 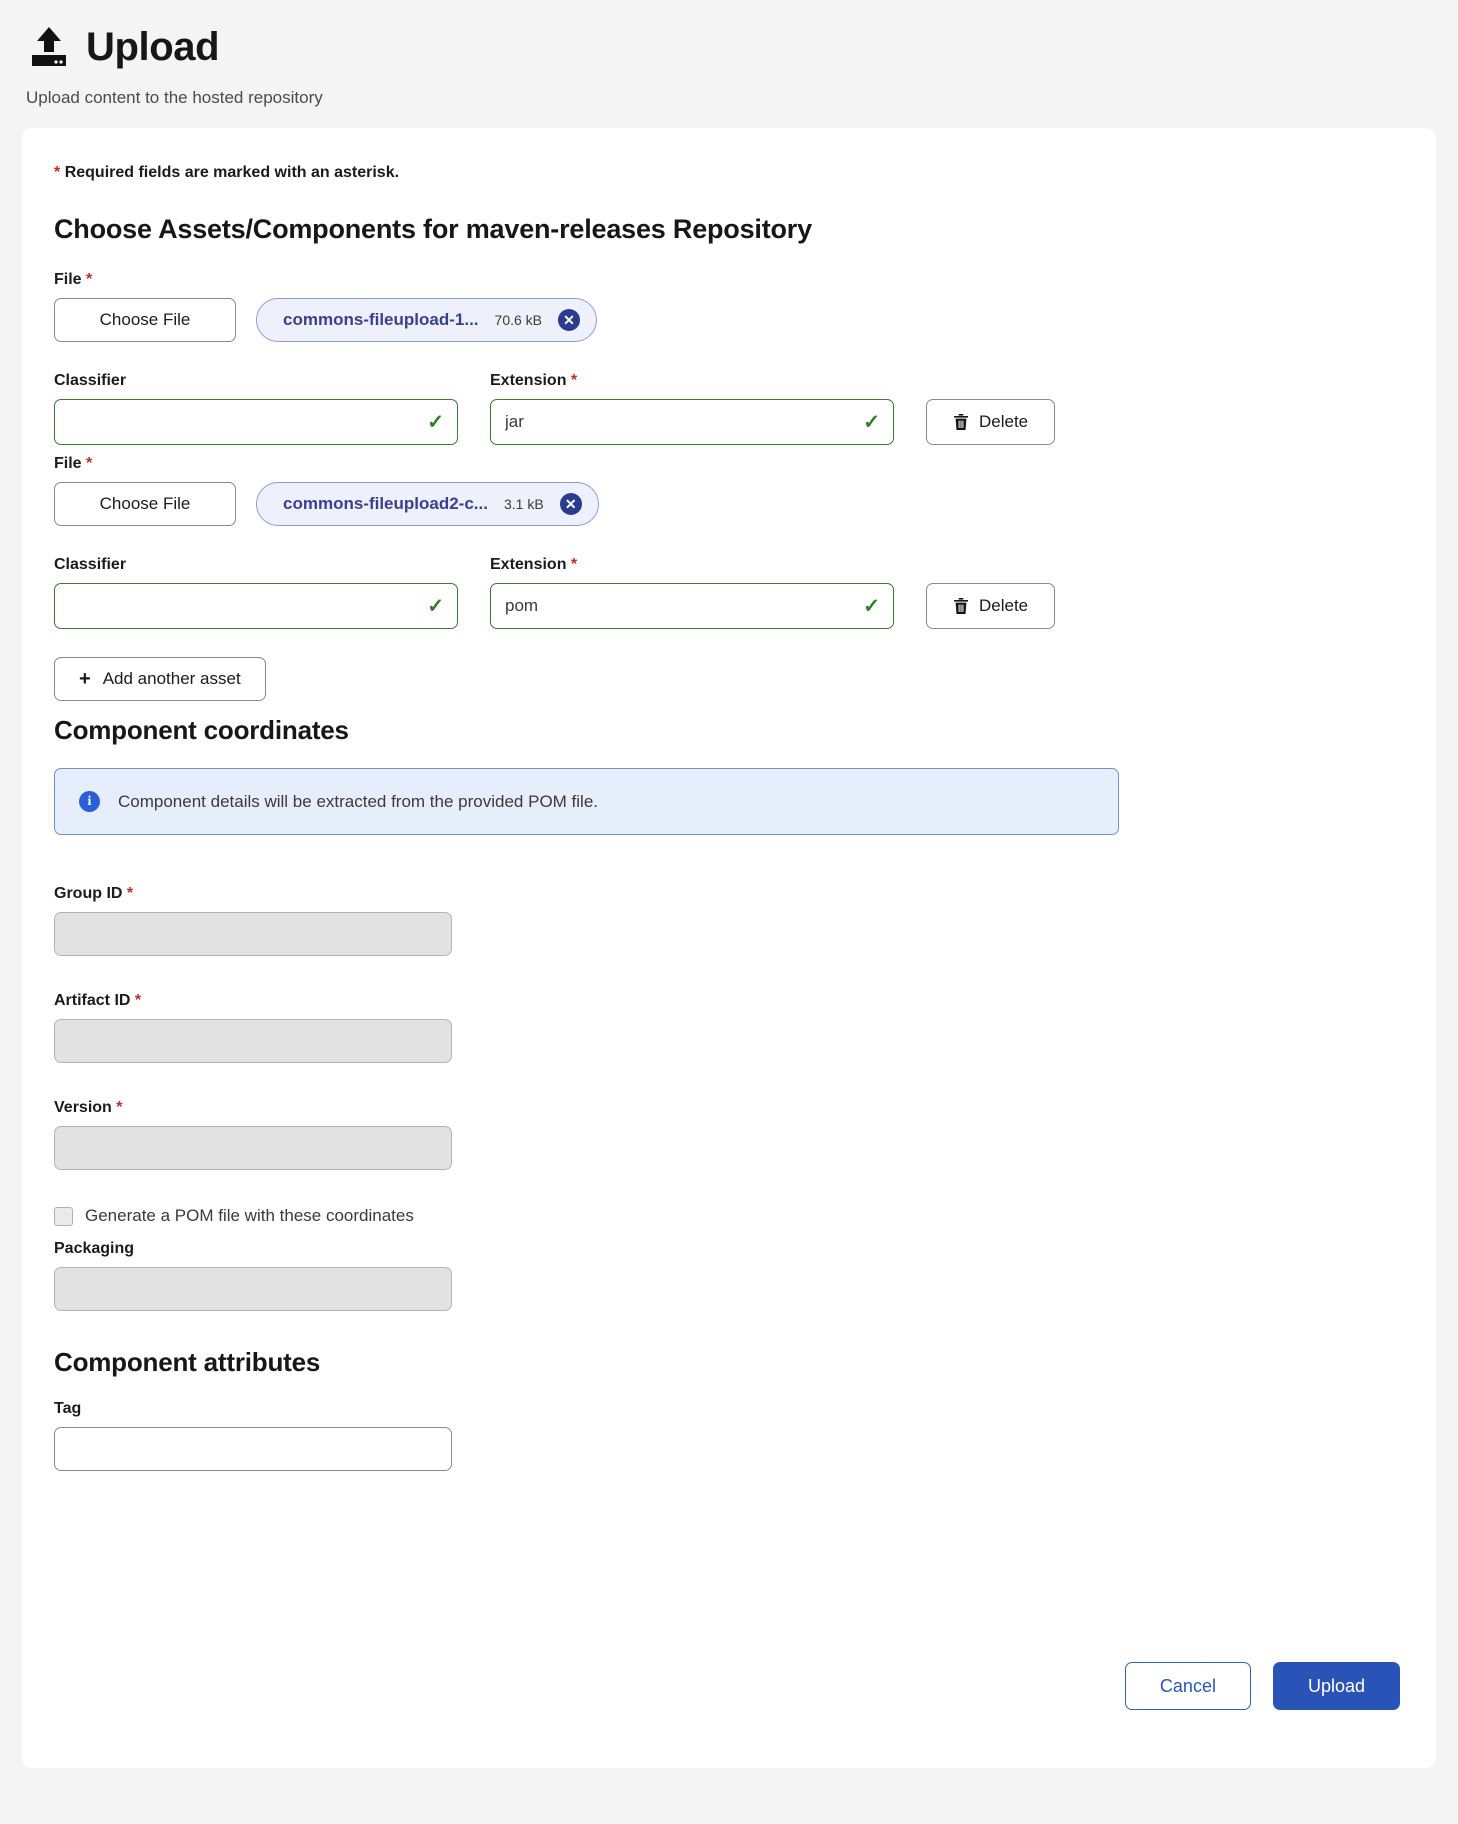 What do you see at coordinates (92, 1000) in the screenshot?
I see `artifact-id-label-text: Artifact ID` at bounding box center [92, 1000].